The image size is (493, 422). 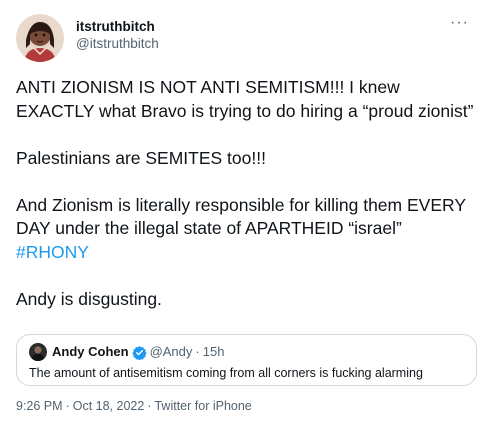 I want to click on tweet-header: itstruthbitch @itstruthbitch ···, so click(x=246, y=37).